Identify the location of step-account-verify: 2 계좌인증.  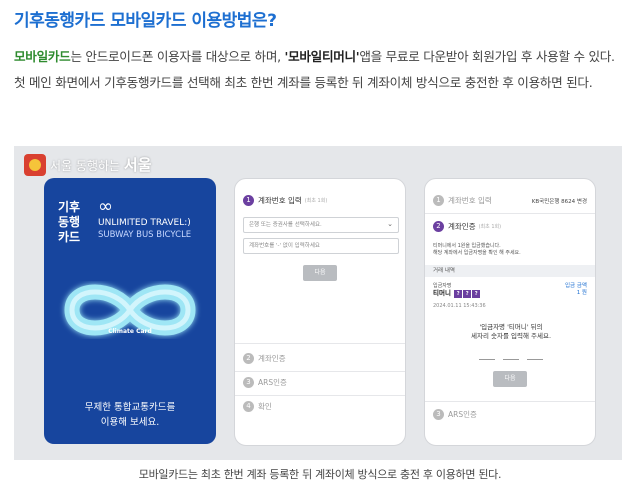
(264, 358).